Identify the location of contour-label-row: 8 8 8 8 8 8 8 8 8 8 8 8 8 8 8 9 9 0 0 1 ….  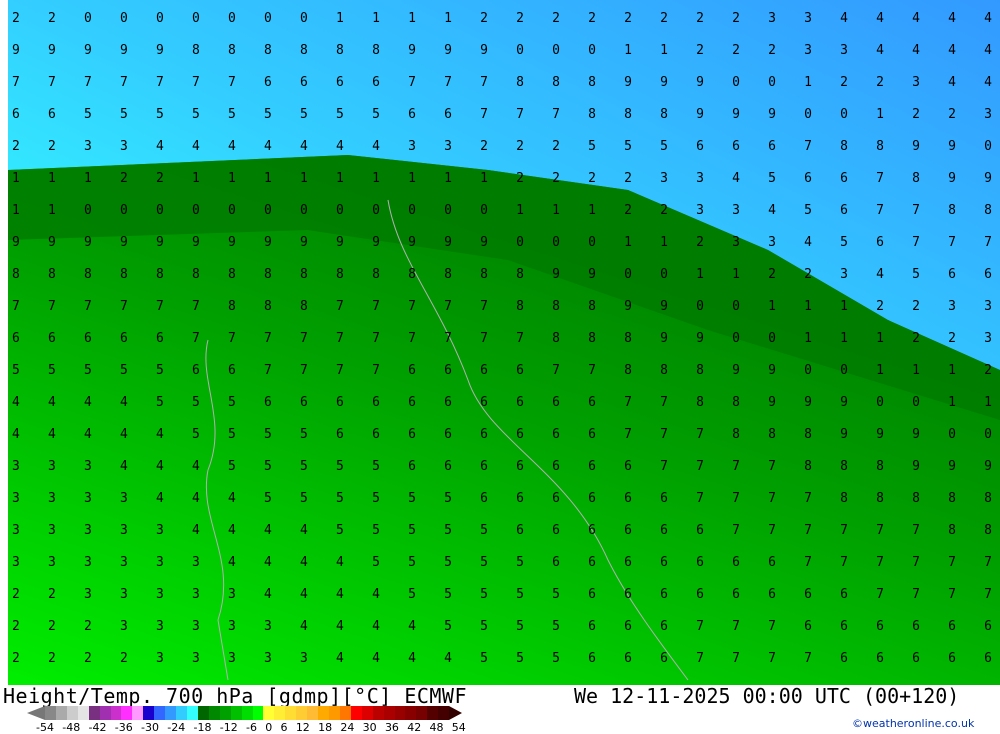
(502, 274).